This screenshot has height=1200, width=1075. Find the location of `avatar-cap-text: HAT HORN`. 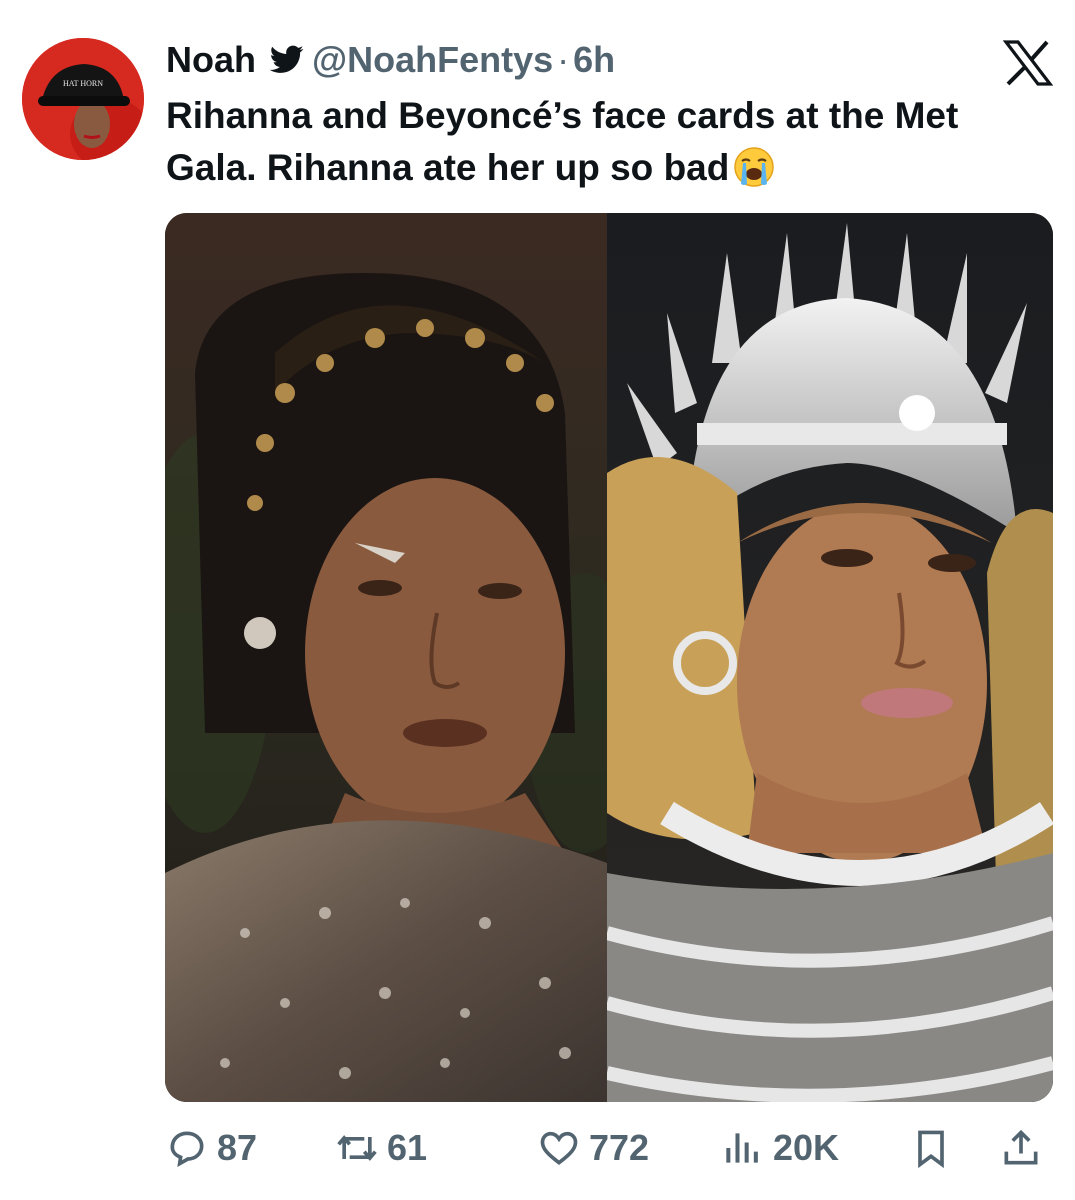

avatar-cap-text: HAT HORN is located at coordinates (83, 83).